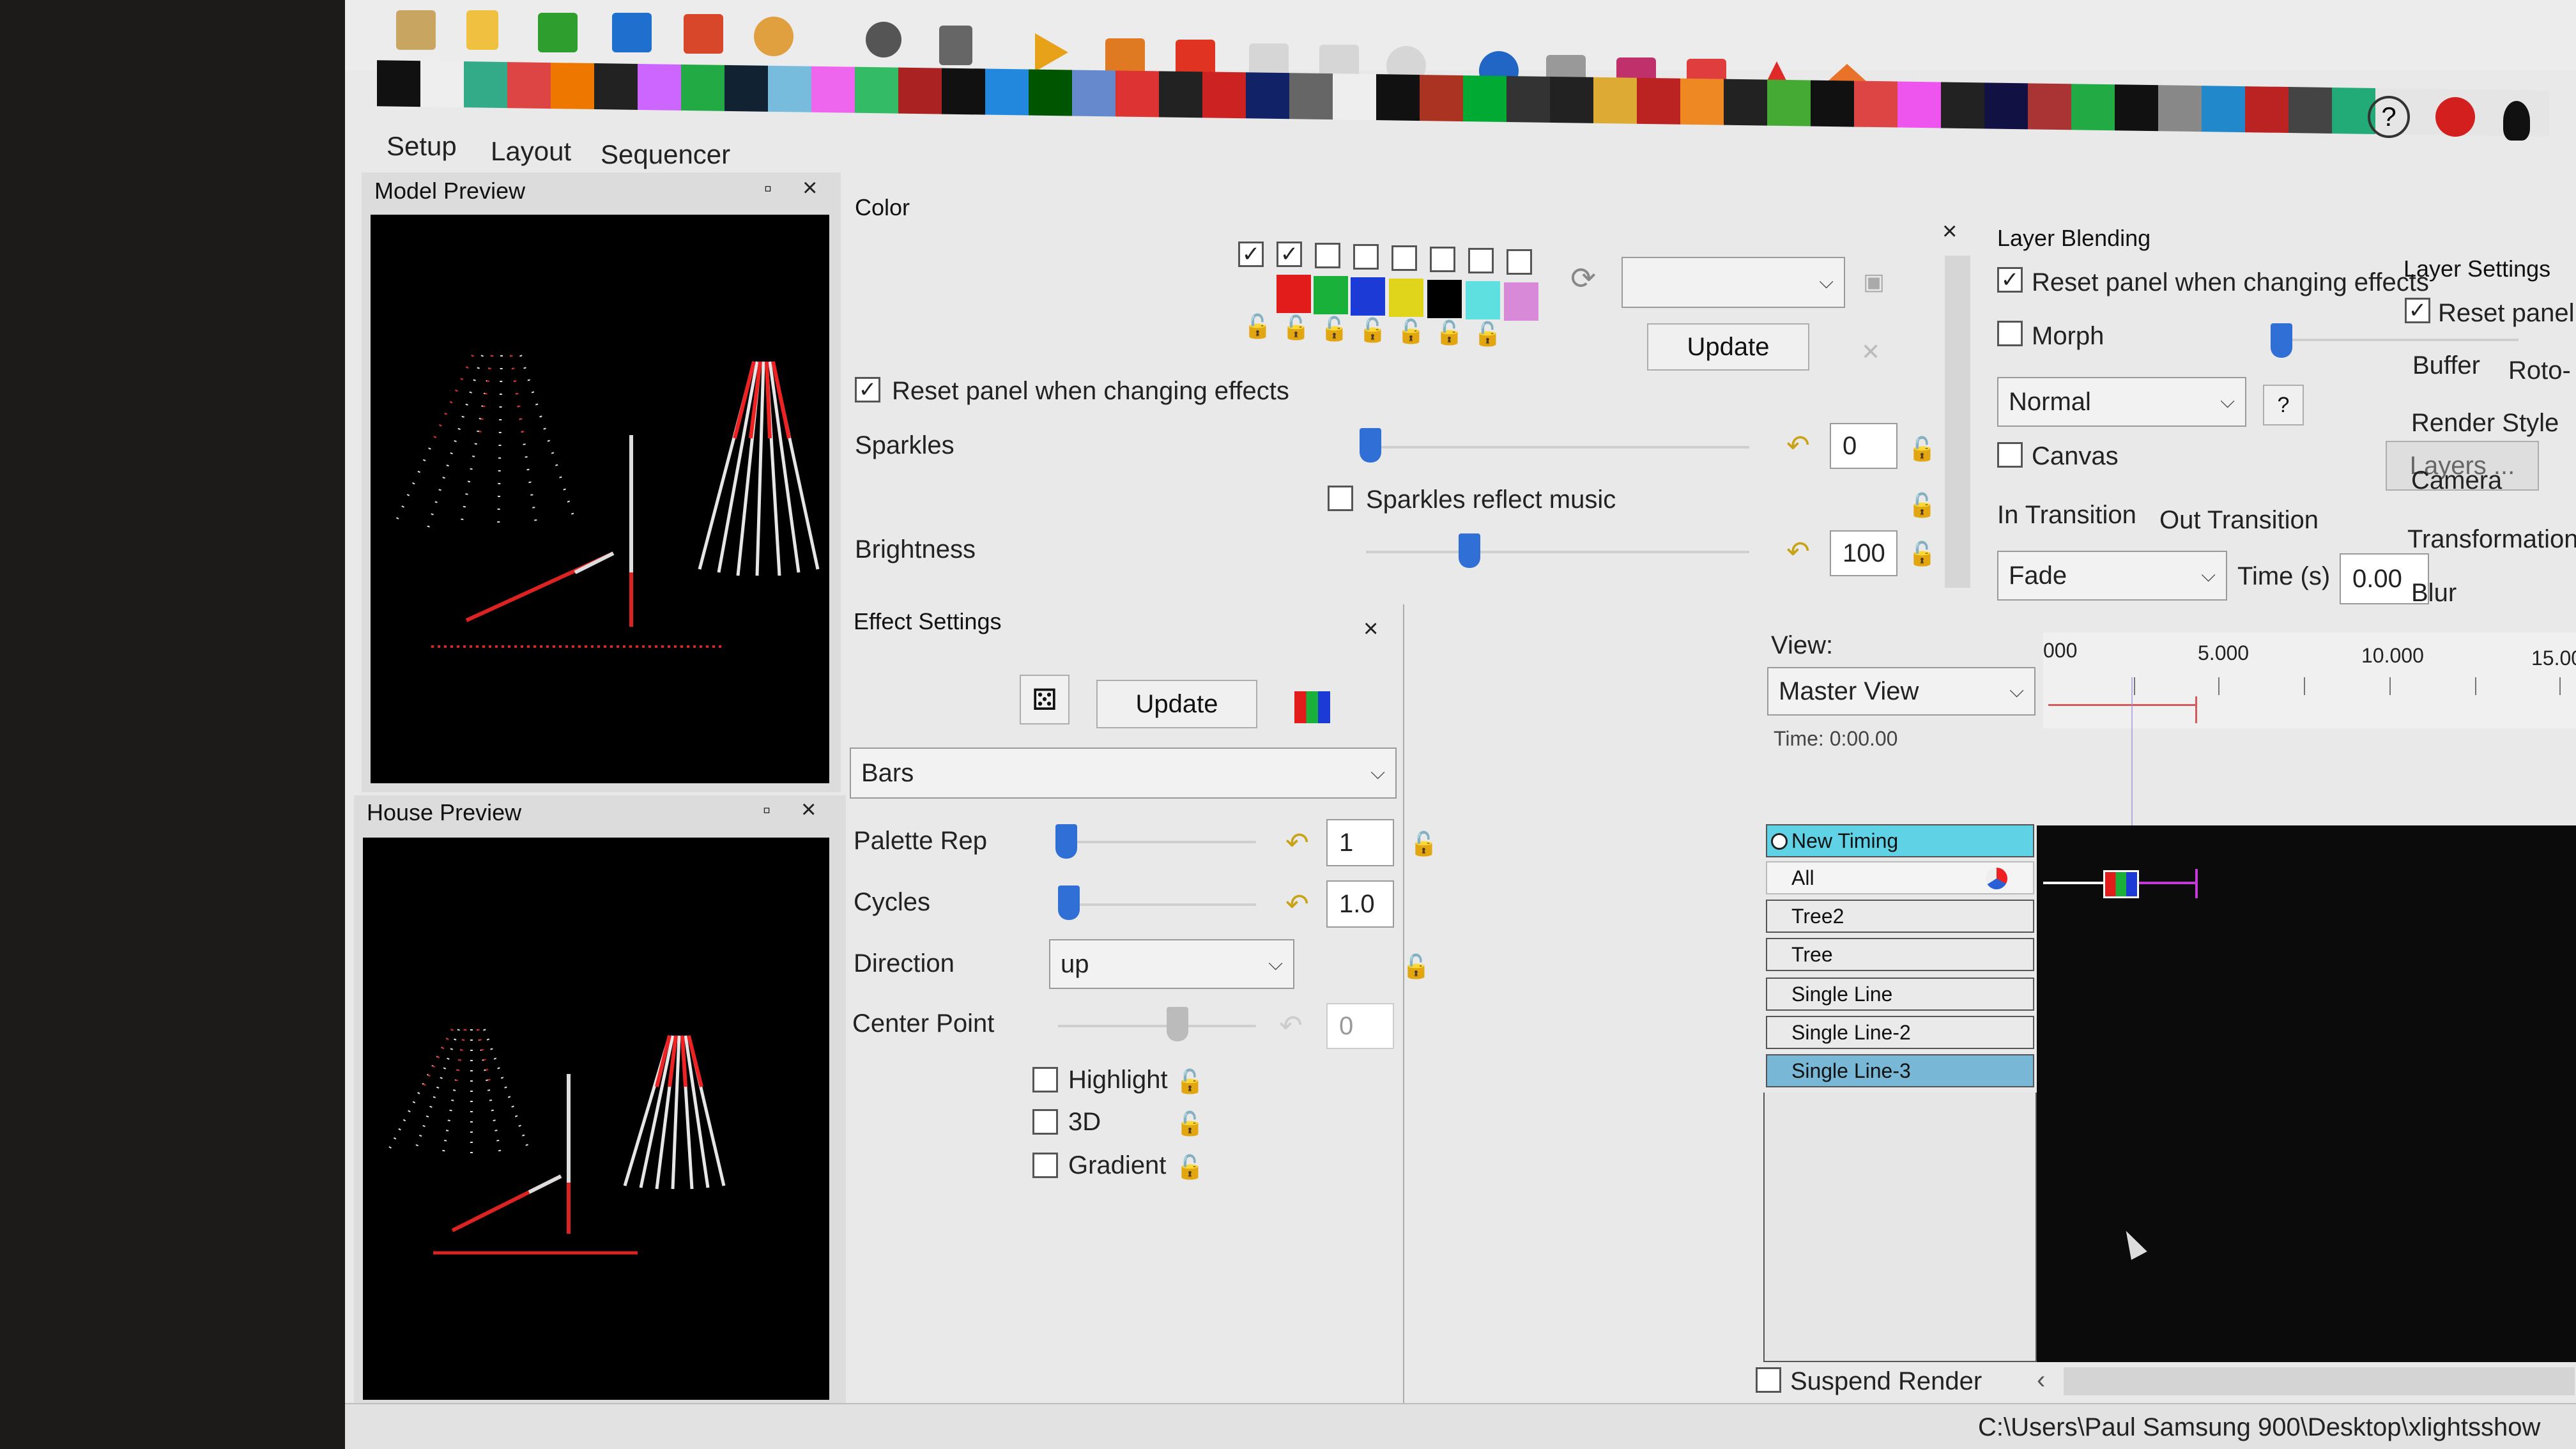  What do you see at coordinates (1360, 842) in the screenshot?
I see `palette-rep-input: 1` at bounding box center [1360, 842].